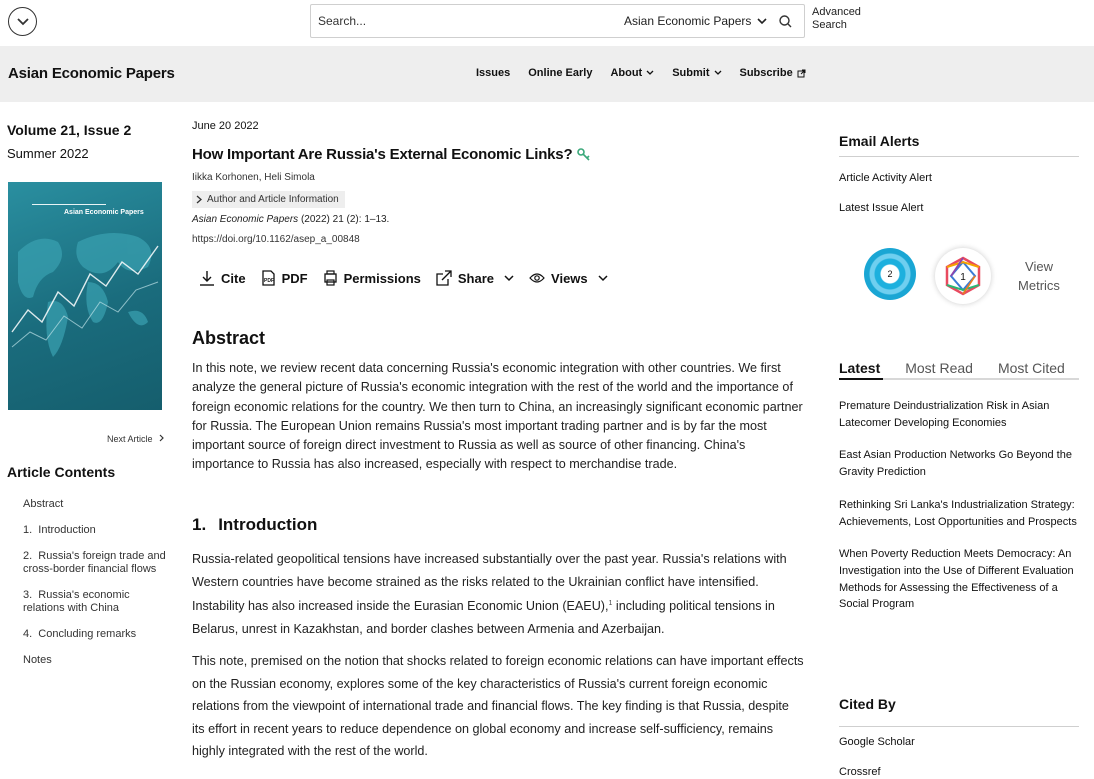 The image size is (1094, 779). What do you see at coordinates (98, 634) in the screenshot?
I see `toc-item-concluding-remarks: 4. Concluding remarks` at bounding box center [98, 634].